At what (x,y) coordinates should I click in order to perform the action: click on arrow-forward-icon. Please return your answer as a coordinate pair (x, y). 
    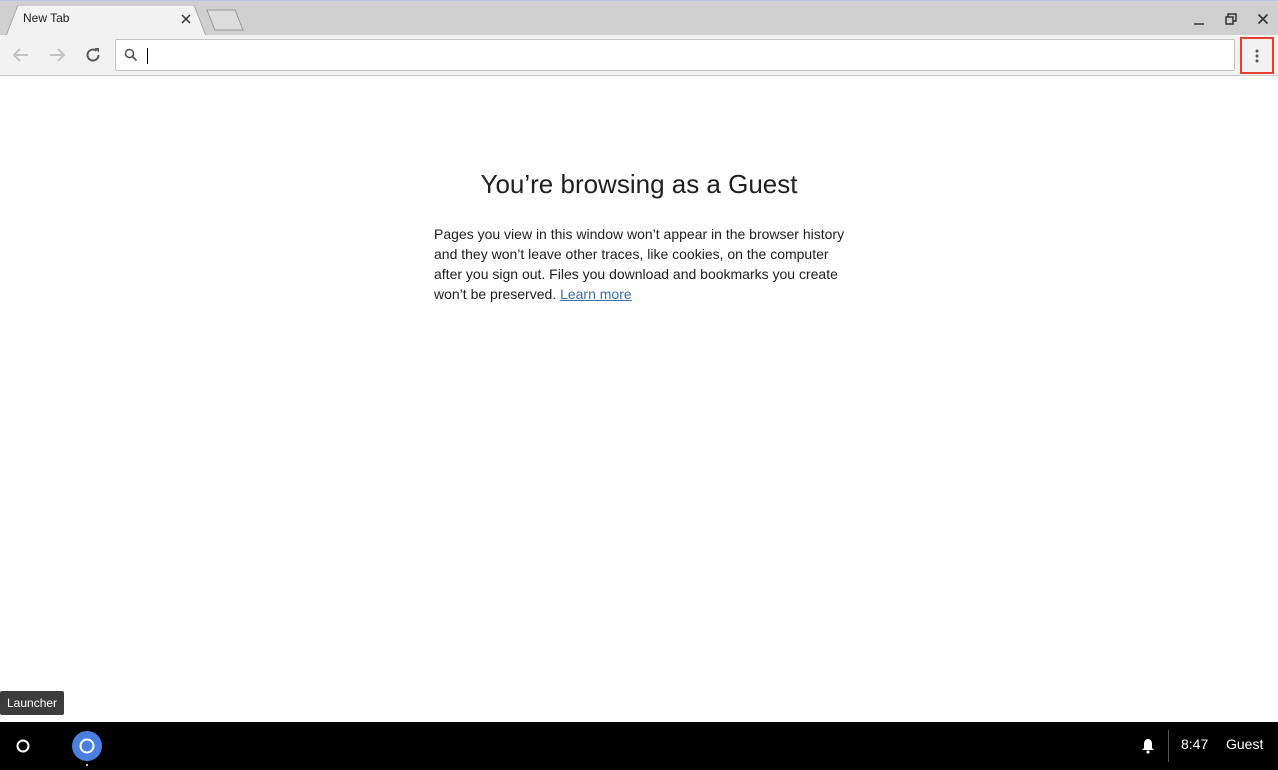
    Looking at the image, I should click on (58, 55).